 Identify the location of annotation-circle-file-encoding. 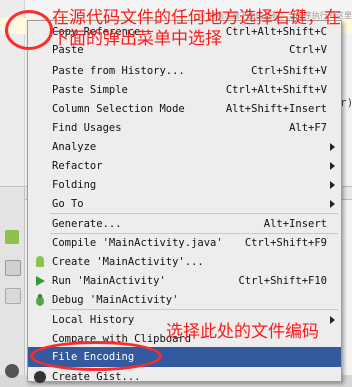
(96, 356).